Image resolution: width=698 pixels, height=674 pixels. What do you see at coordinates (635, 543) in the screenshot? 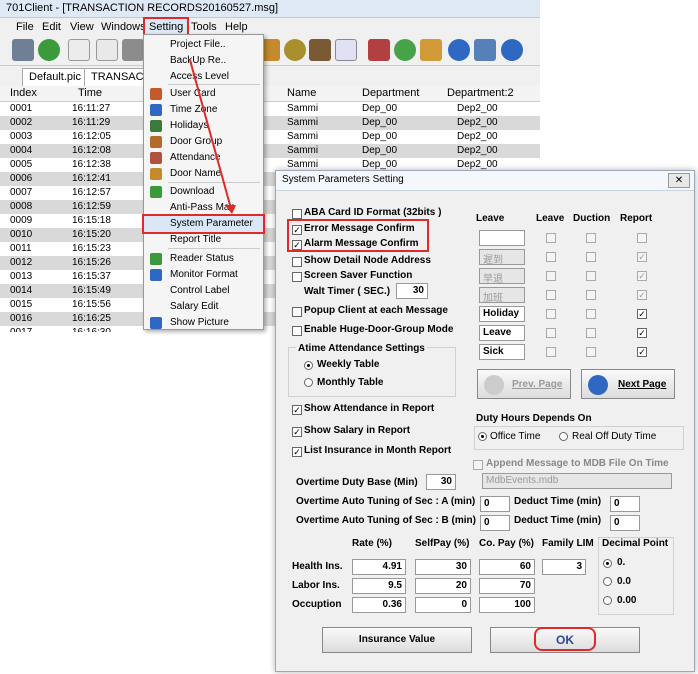
I see `decimal-group-label: Decimal Point` at bounding box center [635, 543].